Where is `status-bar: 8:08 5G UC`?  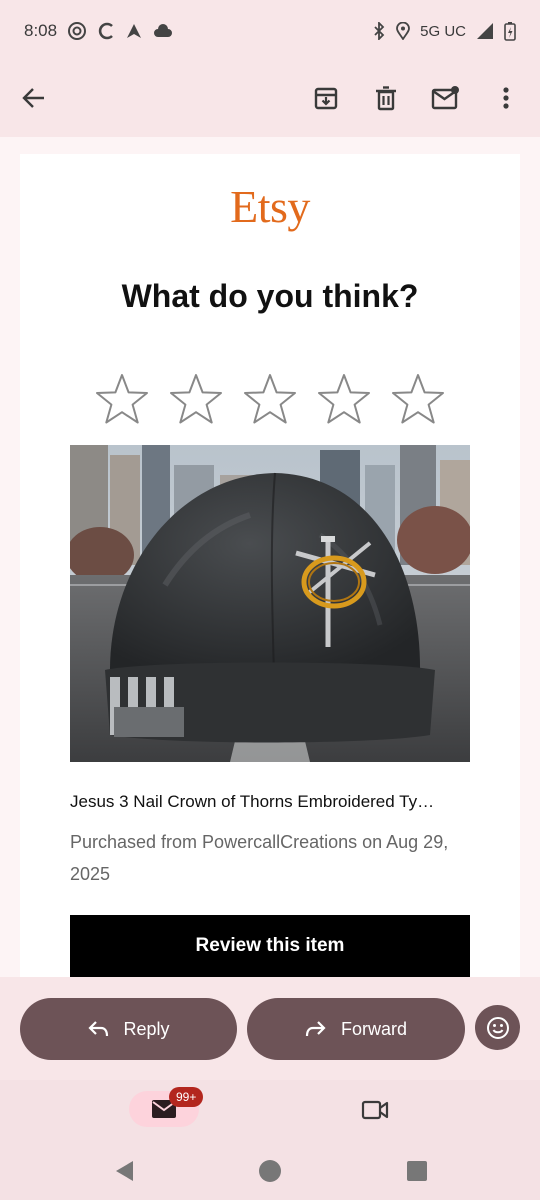
status-bar: 8:08 5G UC is located at coordinates (270, 31).